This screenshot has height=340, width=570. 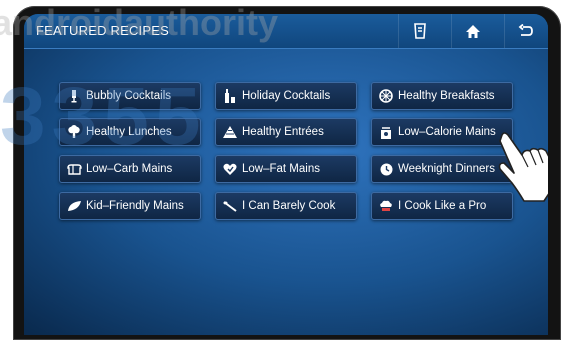 I want to click on cocktail-glass-icon, so click(x=74, y=96).